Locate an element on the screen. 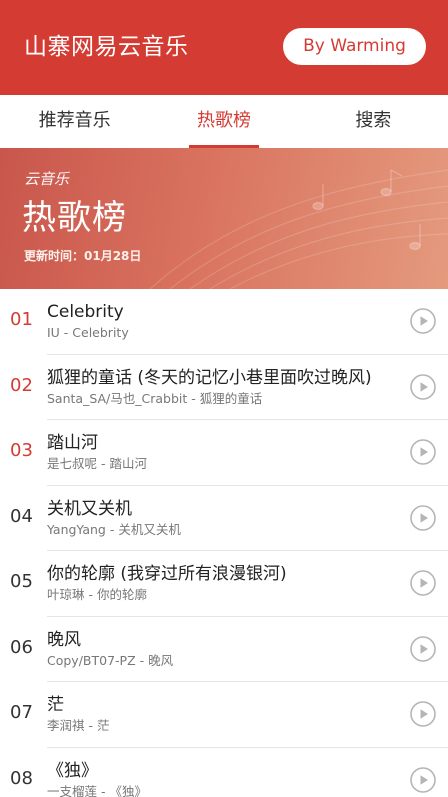  song-title: 关机又关机 is located at coordinates (89, 508).